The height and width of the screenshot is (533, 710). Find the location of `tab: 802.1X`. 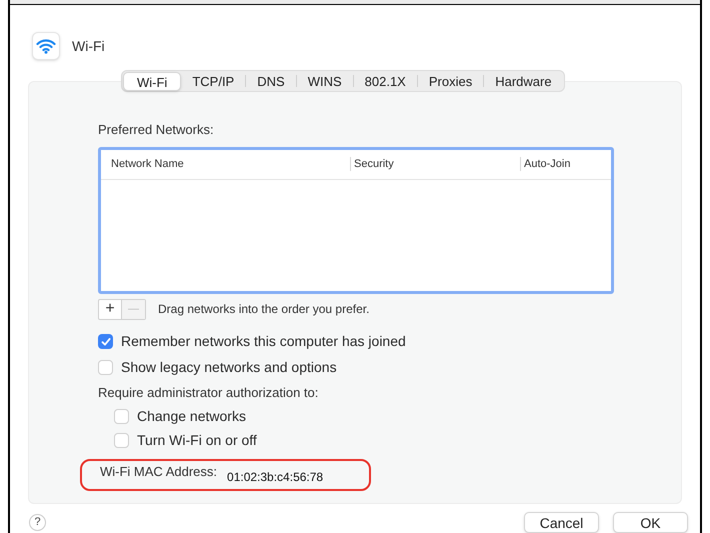

tab: 802.1X is located at coordinates (385, 81).